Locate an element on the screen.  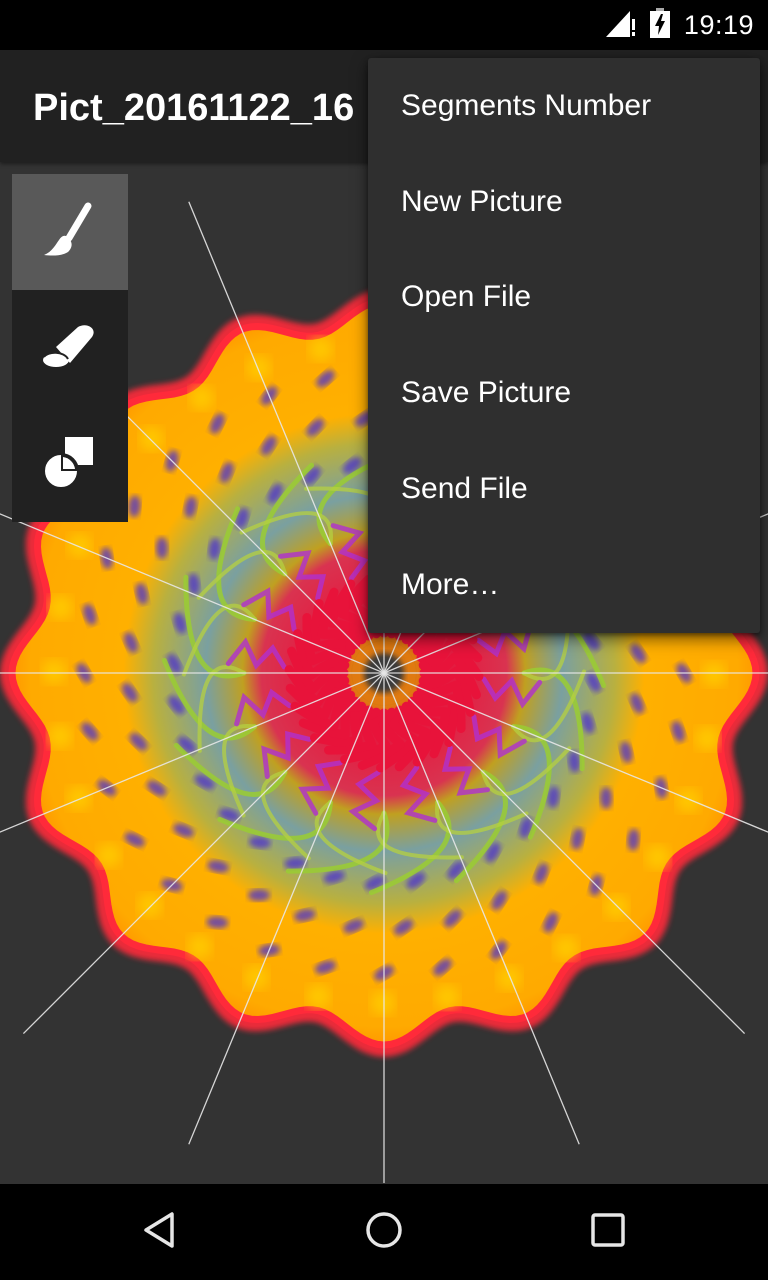
menu-item-open-file: Open File is located at coordinates (564, 298).